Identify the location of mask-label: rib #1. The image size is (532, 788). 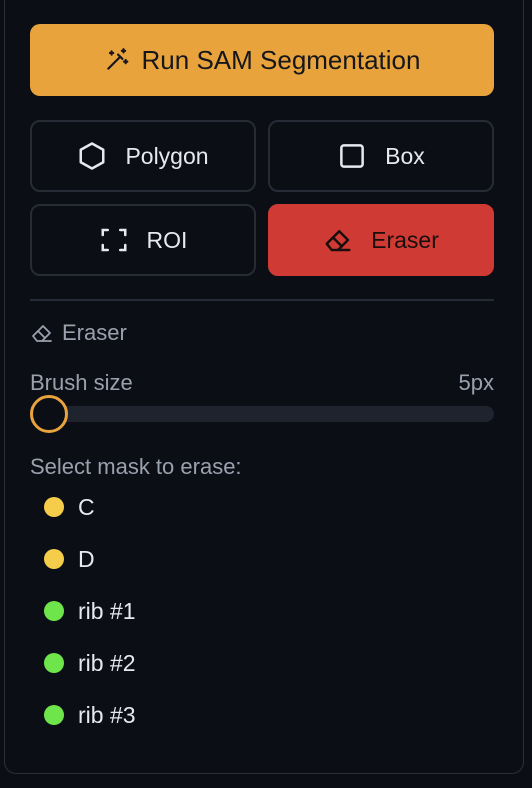
(107, 610).